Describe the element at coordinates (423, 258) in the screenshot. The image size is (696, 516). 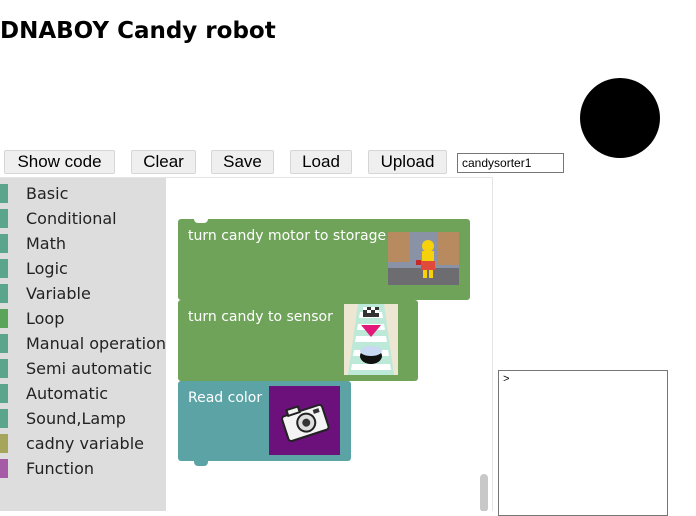
I see `cartoon-character-image` at that location.